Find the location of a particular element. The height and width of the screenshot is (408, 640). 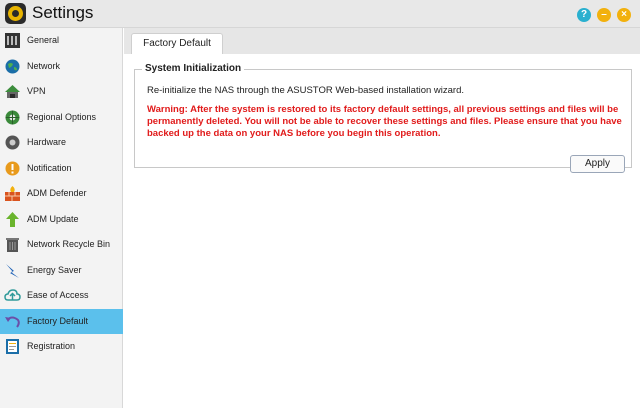

hardware-icon is located at coordinates (12, 142).